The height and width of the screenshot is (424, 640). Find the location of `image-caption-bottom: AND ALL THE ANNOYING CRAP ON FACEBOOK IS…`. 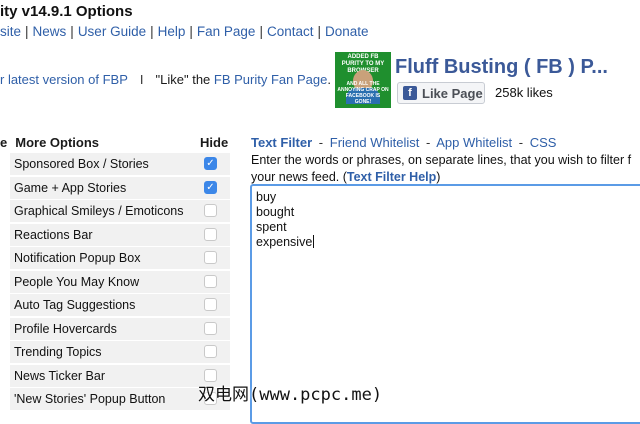

image-caption-bottom: AND ALL THE ANNOYING CRAP ON FACEBOOK IS… is located at coordinates (363, 93).